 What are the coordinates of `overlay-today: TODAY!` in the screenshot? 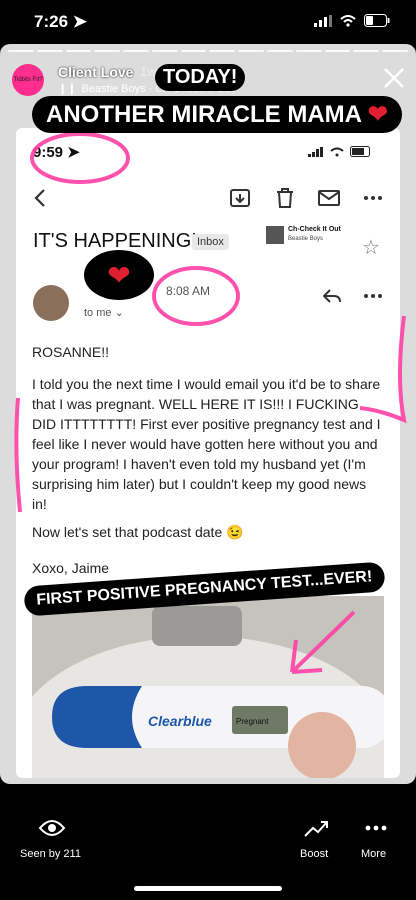 It's located at (200, 77).